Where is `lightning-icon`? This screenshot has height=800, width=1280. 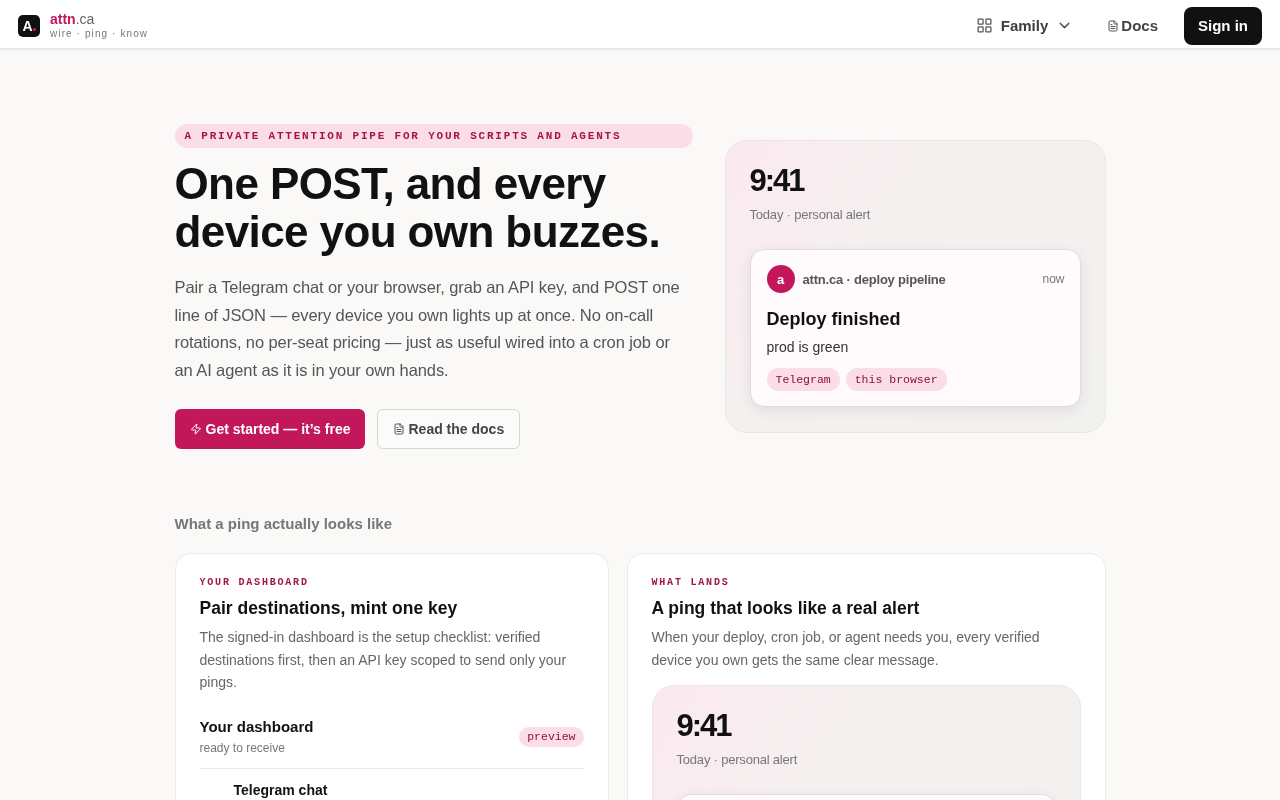
lightning-icon is located at coordinates (195, 429).